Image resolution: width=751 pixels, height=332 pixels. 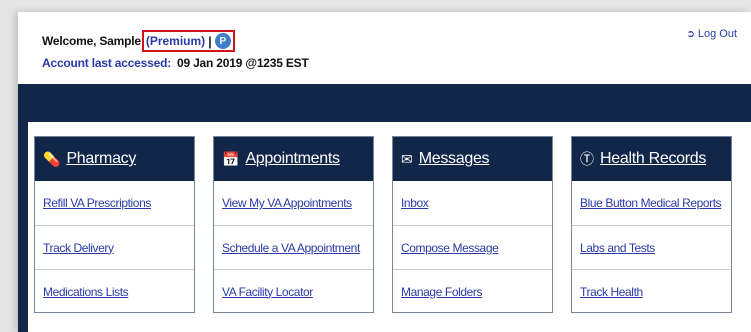 What do you see at coordinates (106, 63) in the screenshot?
I see `last-accessed-label: Account last accessed:` at bounding box center [106, 63].